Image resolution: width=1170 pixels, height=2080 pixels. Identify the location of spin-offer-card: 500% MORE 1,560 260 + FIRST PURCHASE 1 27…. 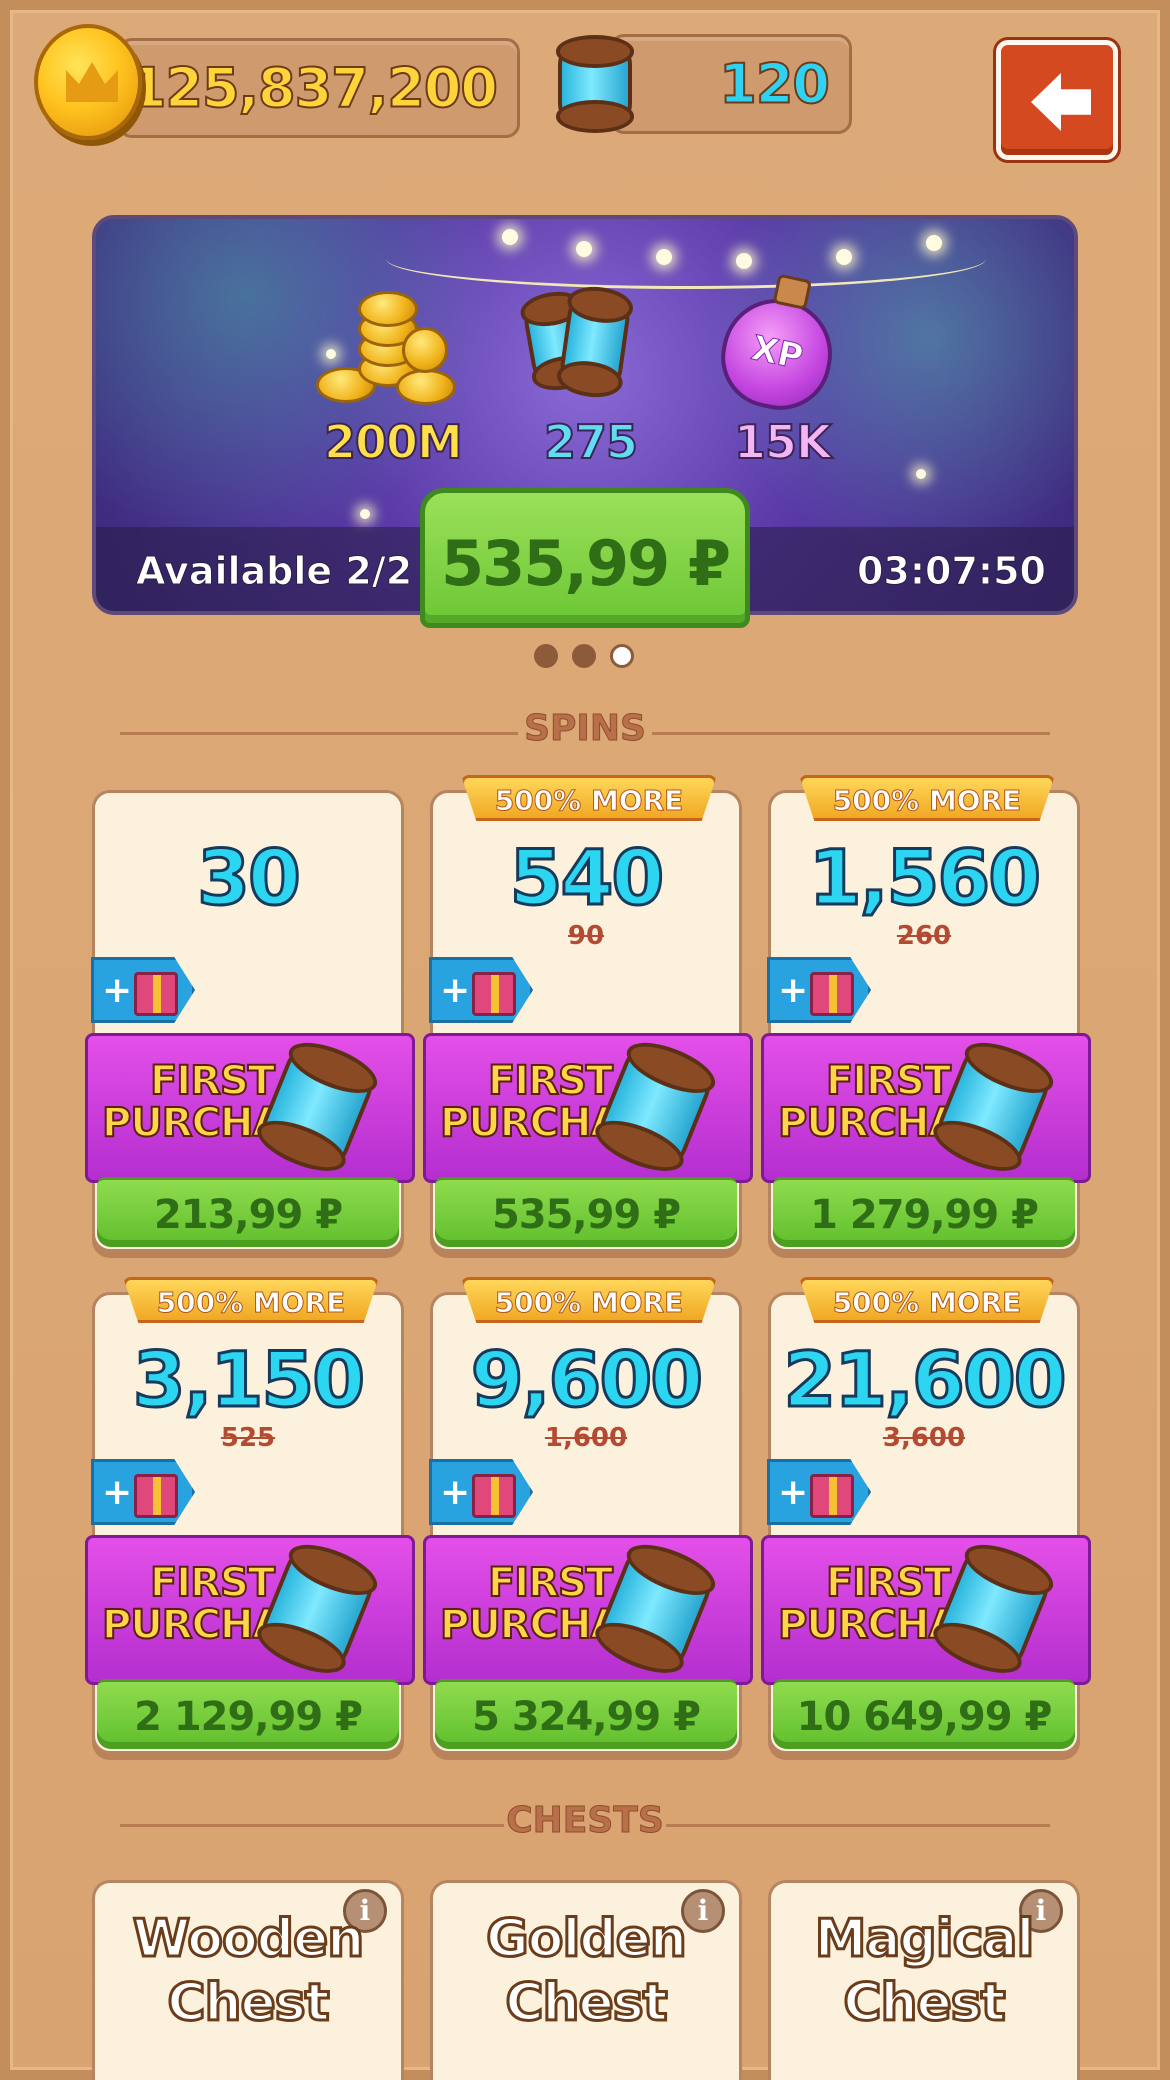
(926, 1013).